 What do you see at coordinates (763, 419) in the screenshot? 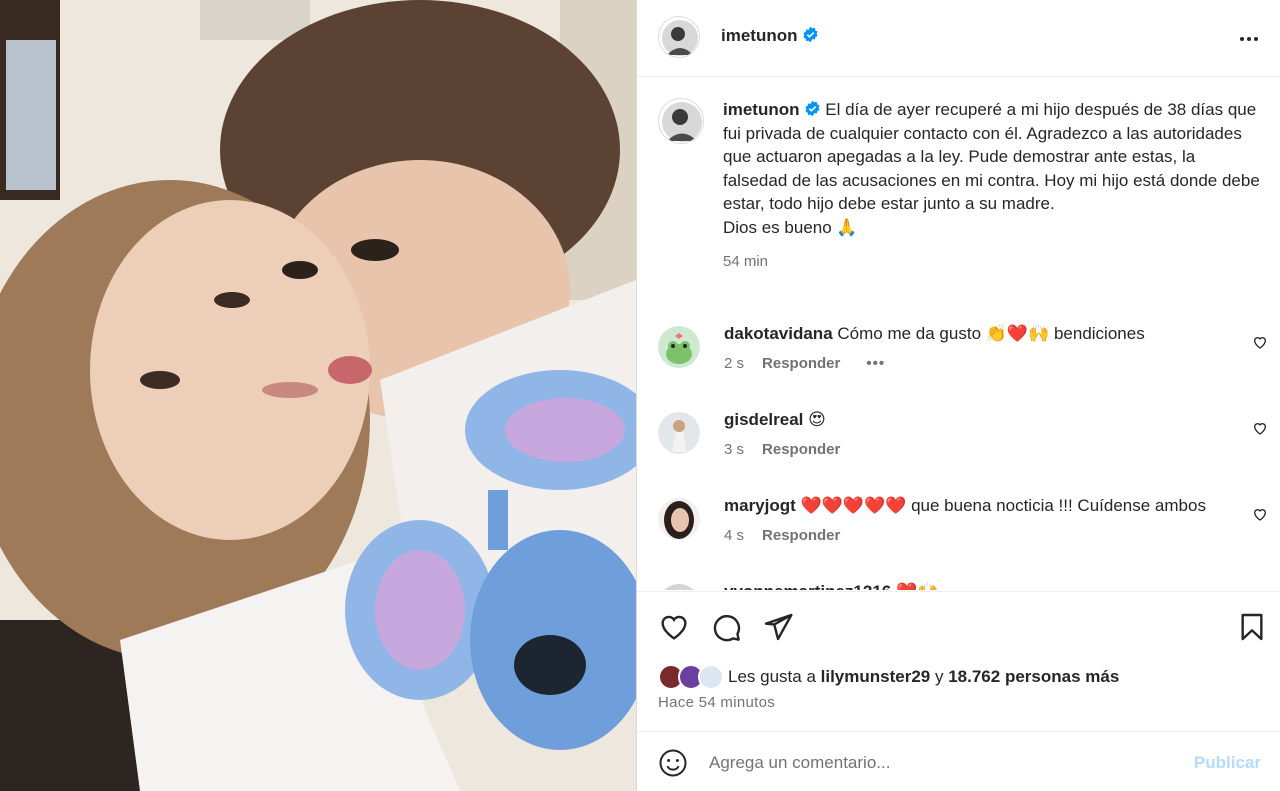
I see `comment-username: gisdelreal` at bounding box center [763, 419].